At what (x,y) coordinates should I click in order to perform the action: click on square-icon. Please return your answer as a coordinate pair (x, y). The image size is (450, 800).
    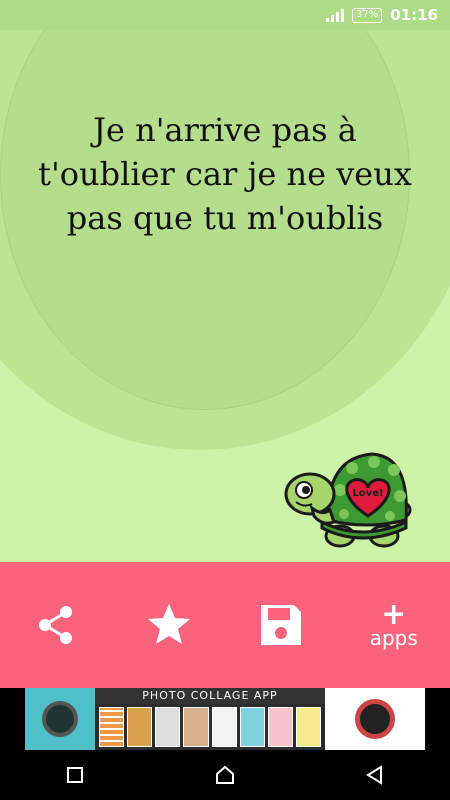
    Looking at the image, I should click on (75, 775).